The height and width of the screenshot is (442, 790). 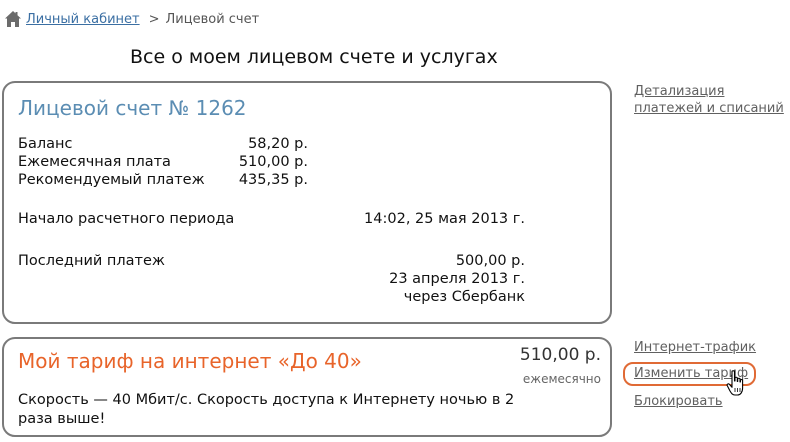 I want to click on monthly-fee-value: 510,00 р., so click(x=273, y=162).